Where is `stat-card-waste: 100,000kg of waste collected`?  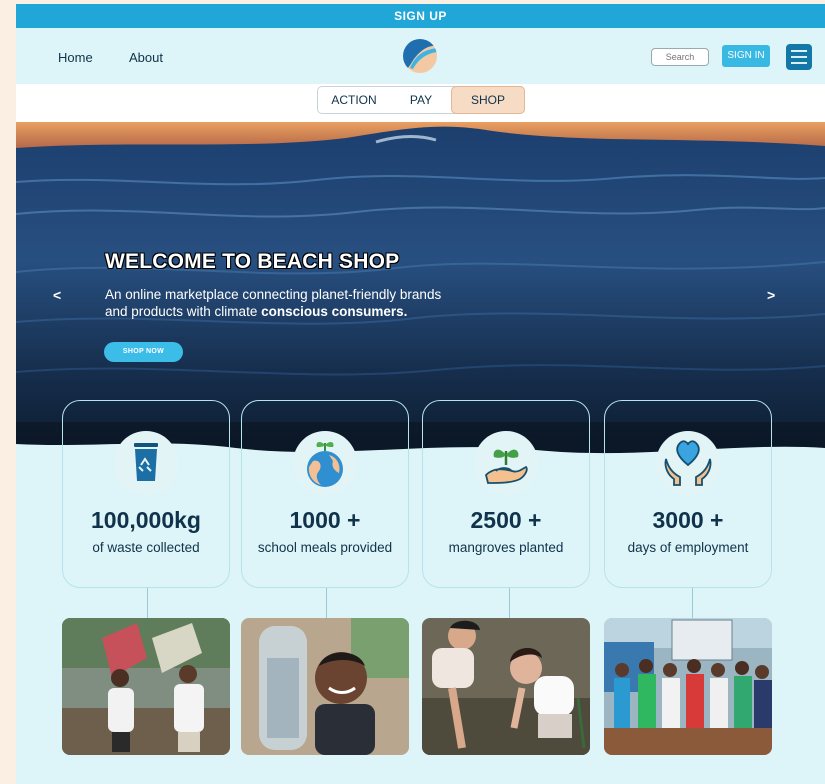 stat-card-waste: 100,000kg of waste collected is located at coordinates (146, 494).